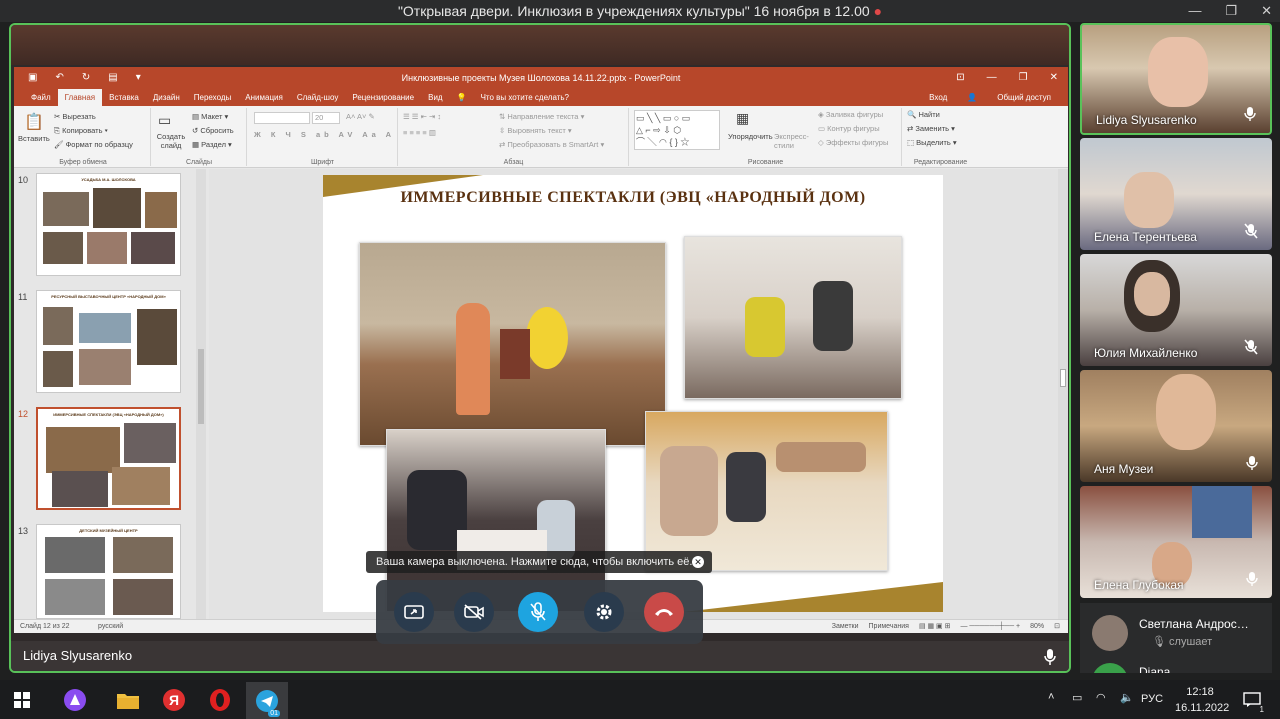  I want to click on participant-tile: Lidiya Slyusarenko, so click(1176, 79).